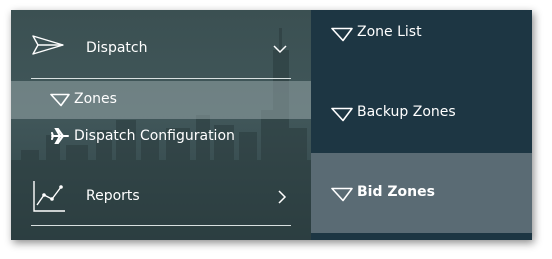 The height and width of the screenshot is (259, 552). Describe the element at coordinates (280, 49) in the screenshot. I see `chevron-down-icon` at that location.